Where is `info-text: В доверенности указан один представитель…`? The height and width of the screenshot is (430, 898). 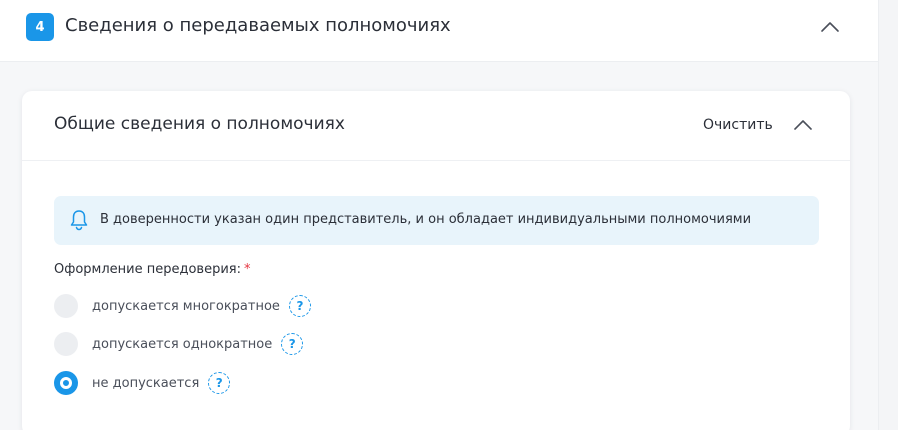
info-text: В доверенности указан один представитель… is located at coordinates (426, 219).